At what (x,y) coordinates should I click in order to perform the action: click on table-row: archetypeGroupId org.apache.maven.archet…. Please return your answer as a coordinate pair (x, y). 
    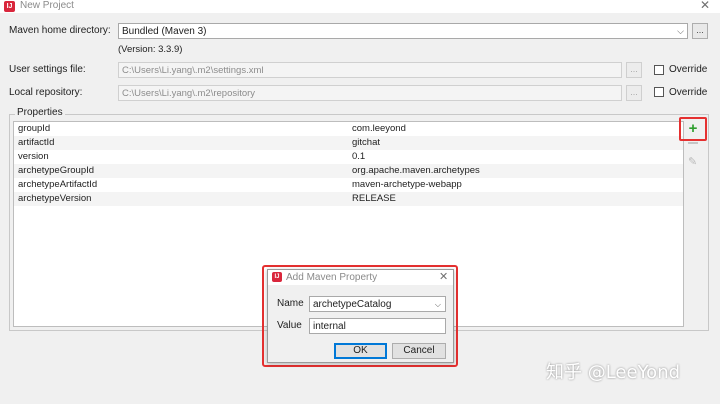
    Looking at the image, I should click on (348, 171).